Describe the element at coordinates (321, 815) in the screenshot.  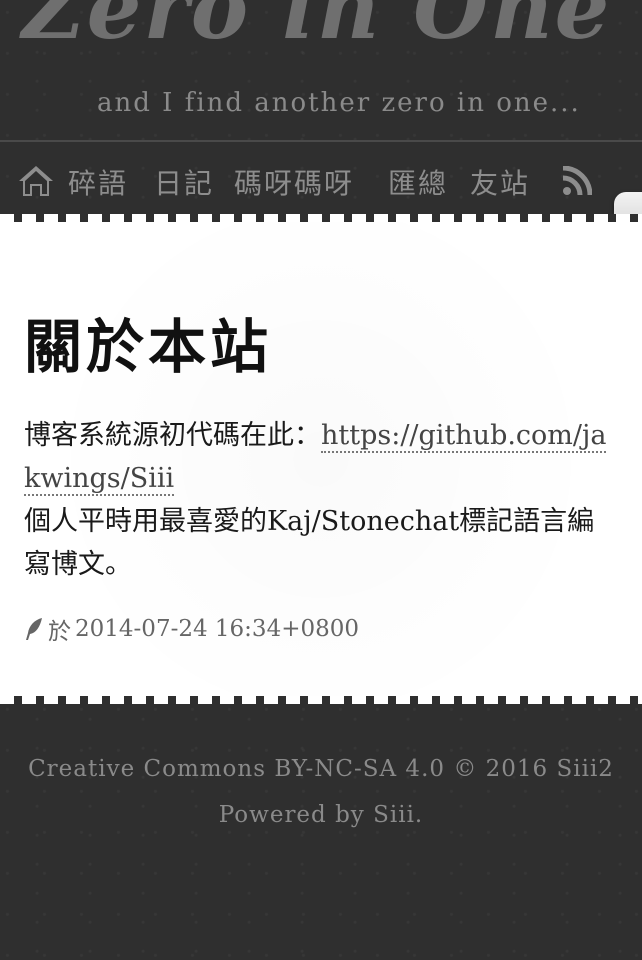
I see `powered-by-text: Powered by Siii.` at that location.